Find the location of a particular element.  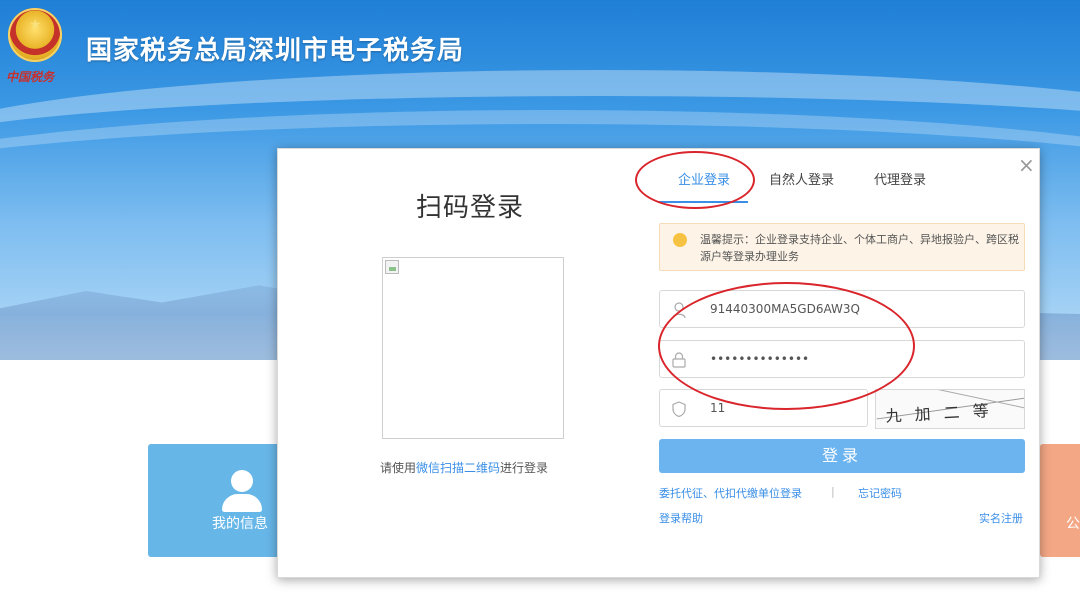

qr-hint-prefix: 请使用 is located at coordinates (398, 468).